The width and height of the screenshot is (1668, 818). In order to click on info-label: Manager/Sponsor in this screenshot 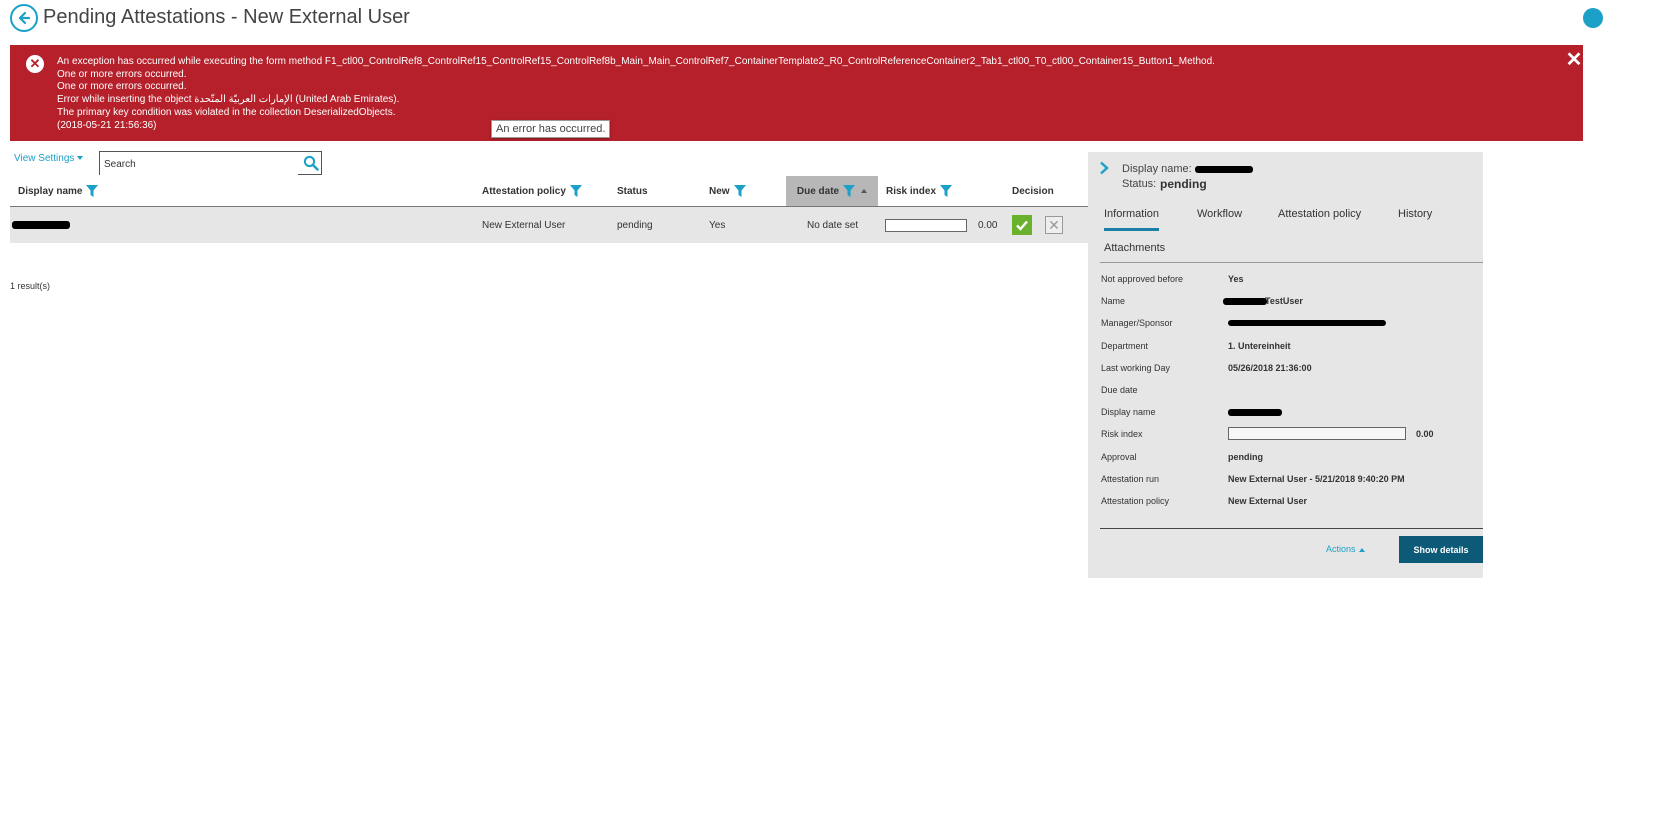, I will do `click(1137, 323)`.